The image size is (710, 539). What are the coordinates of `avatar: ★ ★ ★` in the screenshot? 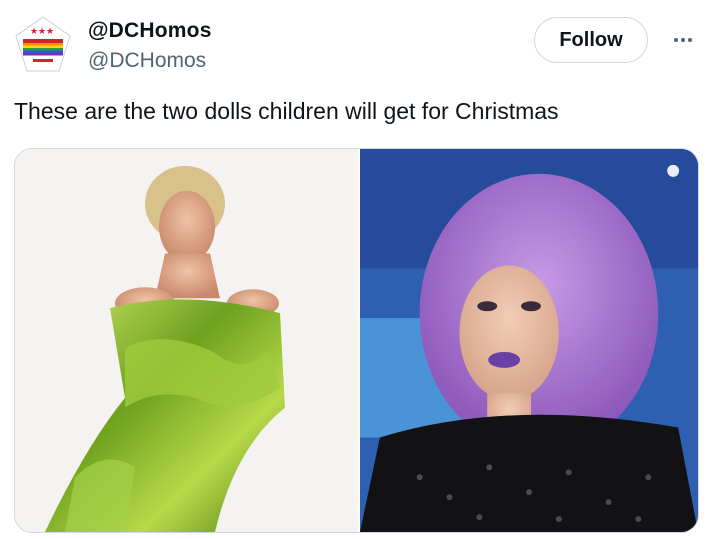 It's located at (43, 44).